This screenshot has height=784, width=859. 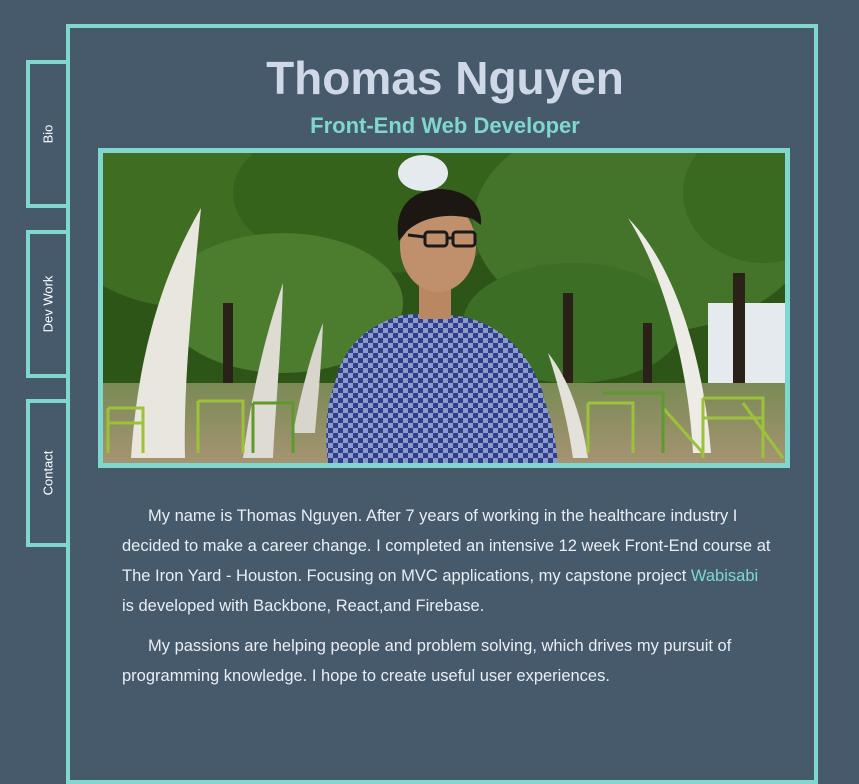 I want to click on tab-contact: Contact, so click(x=46, y=473).